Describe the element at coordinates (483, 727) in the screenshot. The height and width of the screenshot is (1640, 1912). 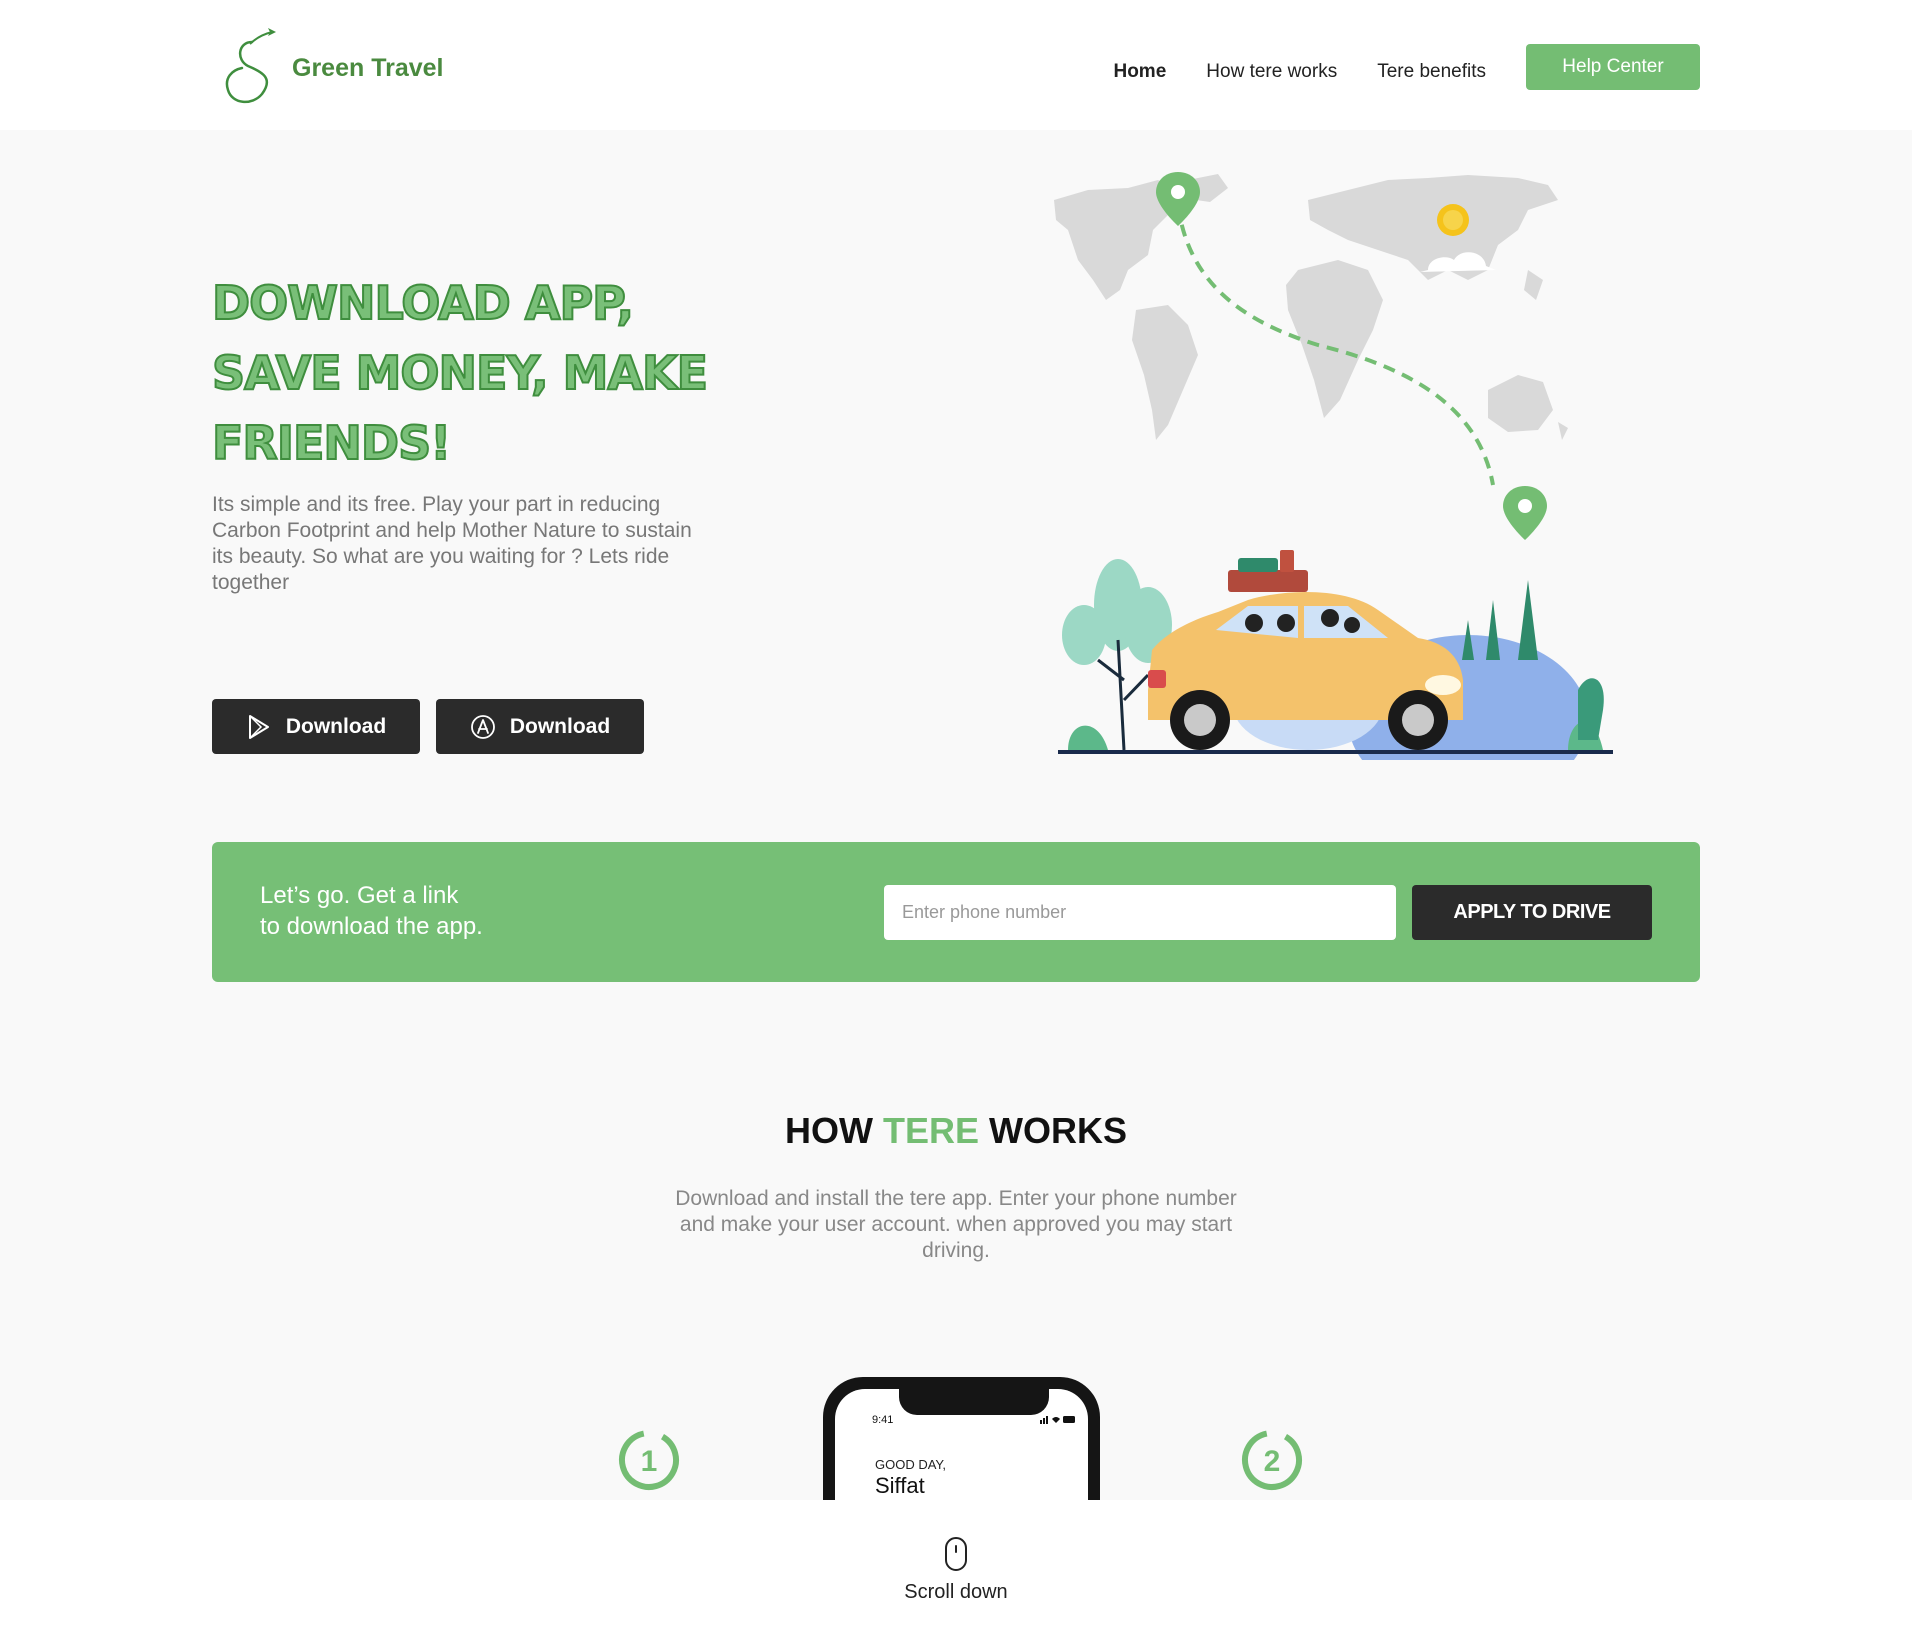
I see `app-store-icon` at that location.